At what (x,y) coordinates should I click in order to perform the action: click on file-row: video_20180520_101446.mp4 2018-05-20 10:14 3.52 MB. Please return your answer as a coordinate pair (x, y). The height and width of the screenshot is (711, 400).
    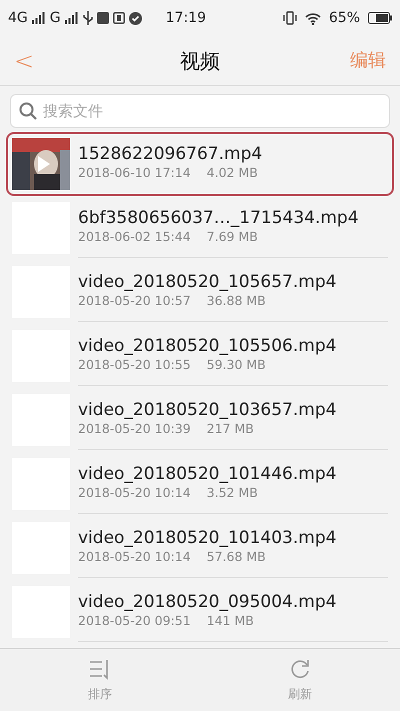
    Looking at the image, I should click on (200, 484).